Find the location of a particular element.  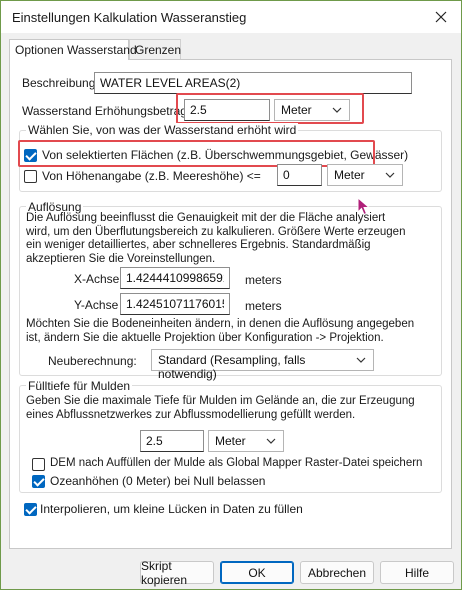

close-icon is located at coordinates (441, 17).